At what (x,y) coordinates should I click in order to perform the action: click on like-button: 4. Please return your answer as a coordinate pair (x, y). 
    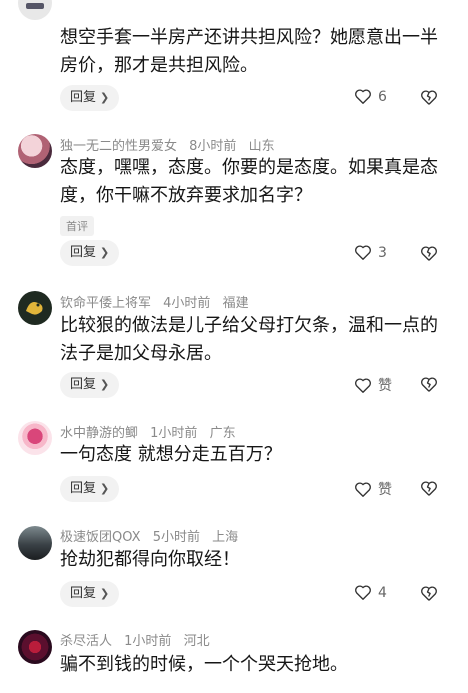
    Looking at the image, I should click on (370, 592).